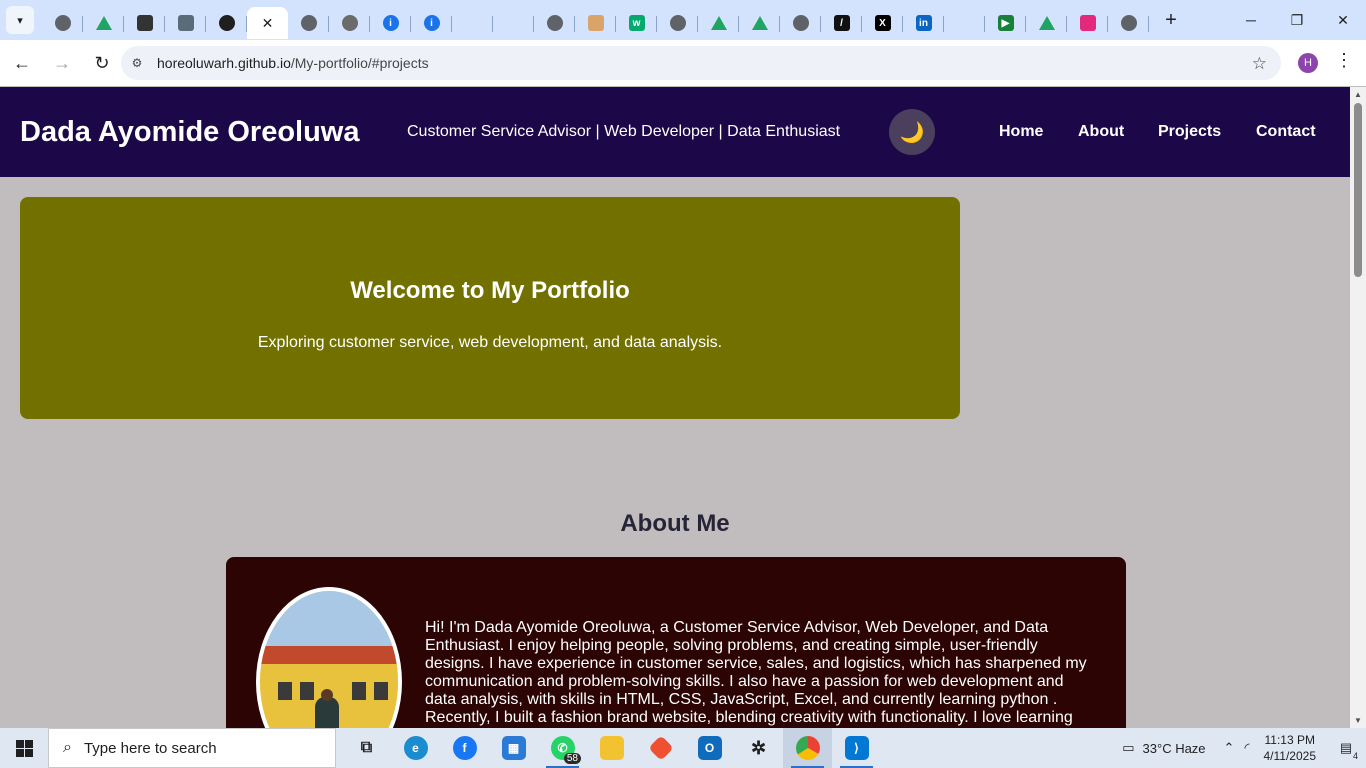 This screenshot has height=768, width=1366. What do you see at coordinates (1289, 740) in the screenshot?
I see `clock-time: 11:13 PM` at bounding box center [1289, 740].